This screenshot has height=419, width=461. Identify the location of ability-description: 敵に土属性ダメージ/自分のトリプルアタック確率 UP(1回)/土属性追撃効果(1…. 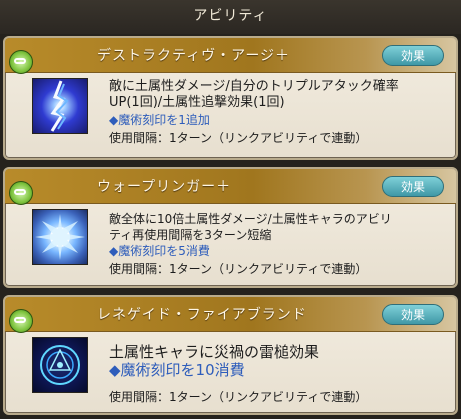
(254, 94).